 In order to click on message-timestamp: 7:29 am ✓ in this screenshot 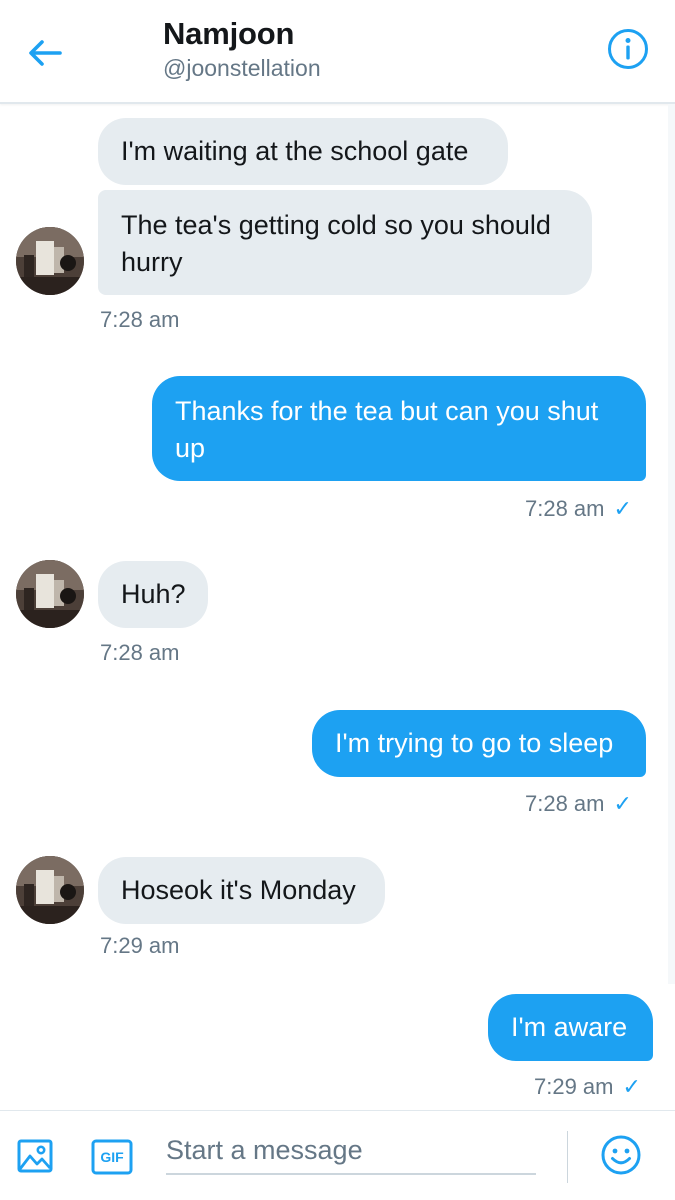, I will do `click(587, 1087)`.